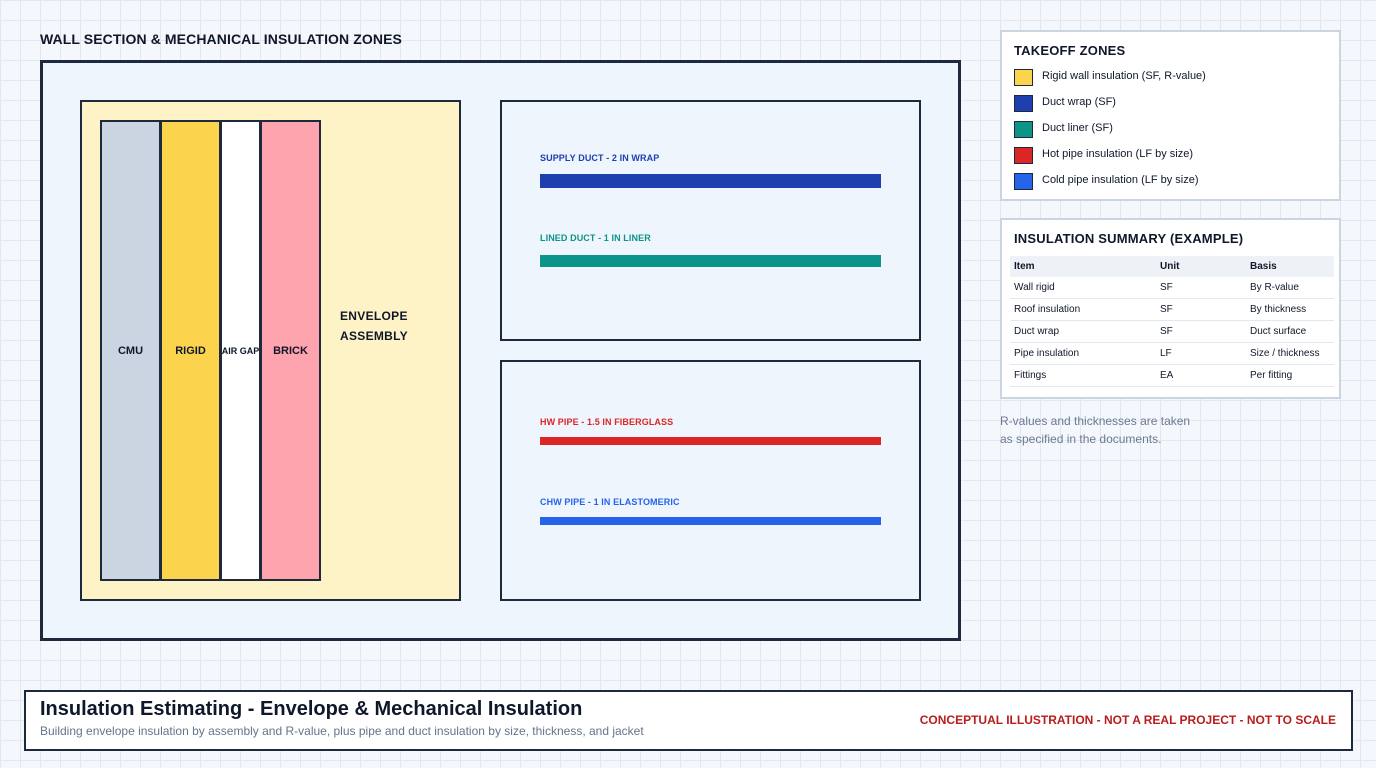  Describe the element at coordinates (1083, 266) in the screenshot. I see `column-header-item: Item` at that location.